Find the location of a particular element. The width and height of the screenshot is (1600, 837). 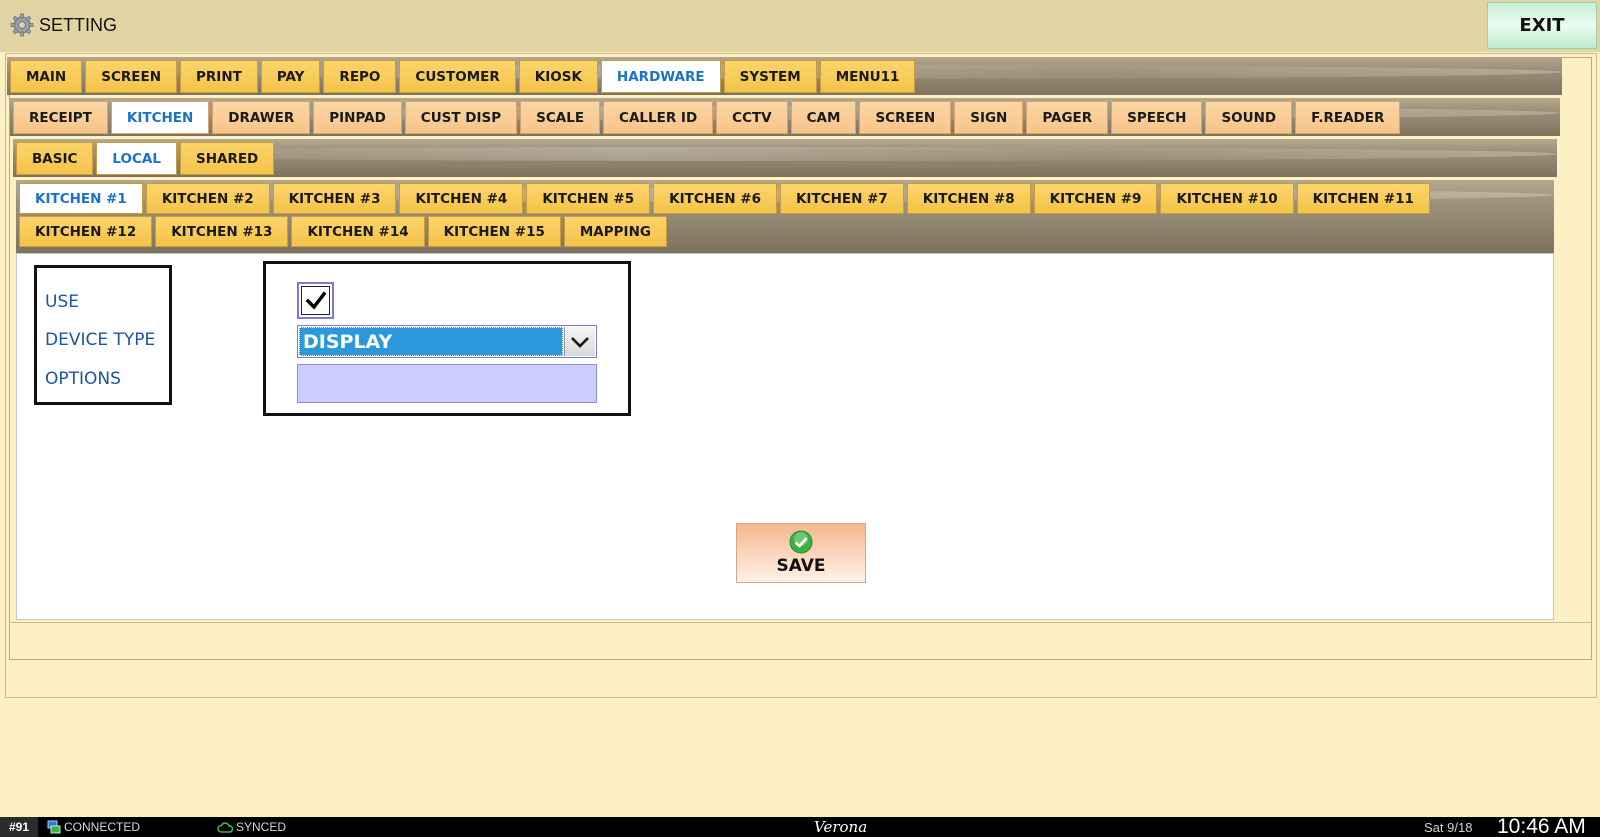

tab-print: PRINT is located at coordinates (219, 76).